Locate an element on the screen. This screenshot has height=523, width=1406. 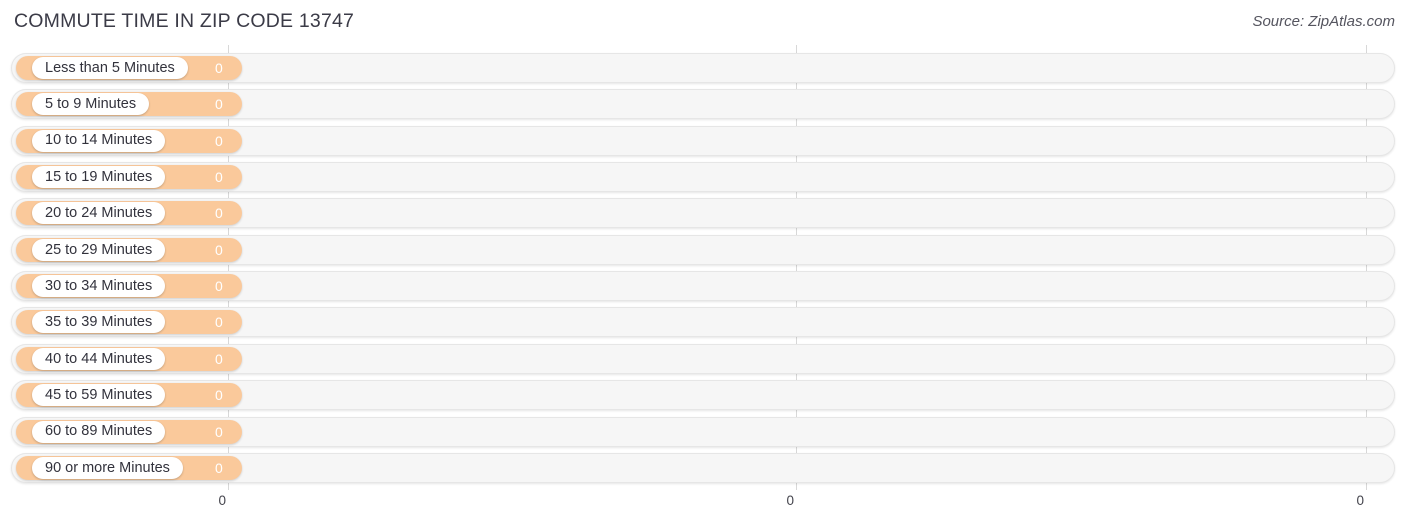
bar-label: 40 to 44 Minutes is located at coordinates (99, 358).